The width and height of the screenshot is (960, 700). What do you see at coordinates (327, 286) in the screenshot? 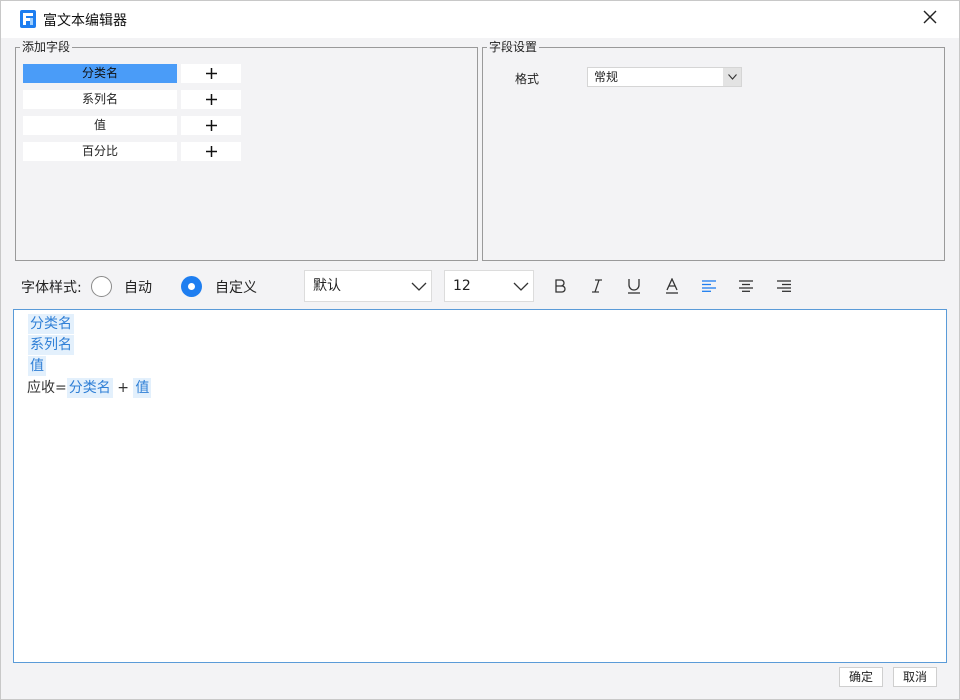
I see `font-family-value: 默认` at bounding box center [327, 286].